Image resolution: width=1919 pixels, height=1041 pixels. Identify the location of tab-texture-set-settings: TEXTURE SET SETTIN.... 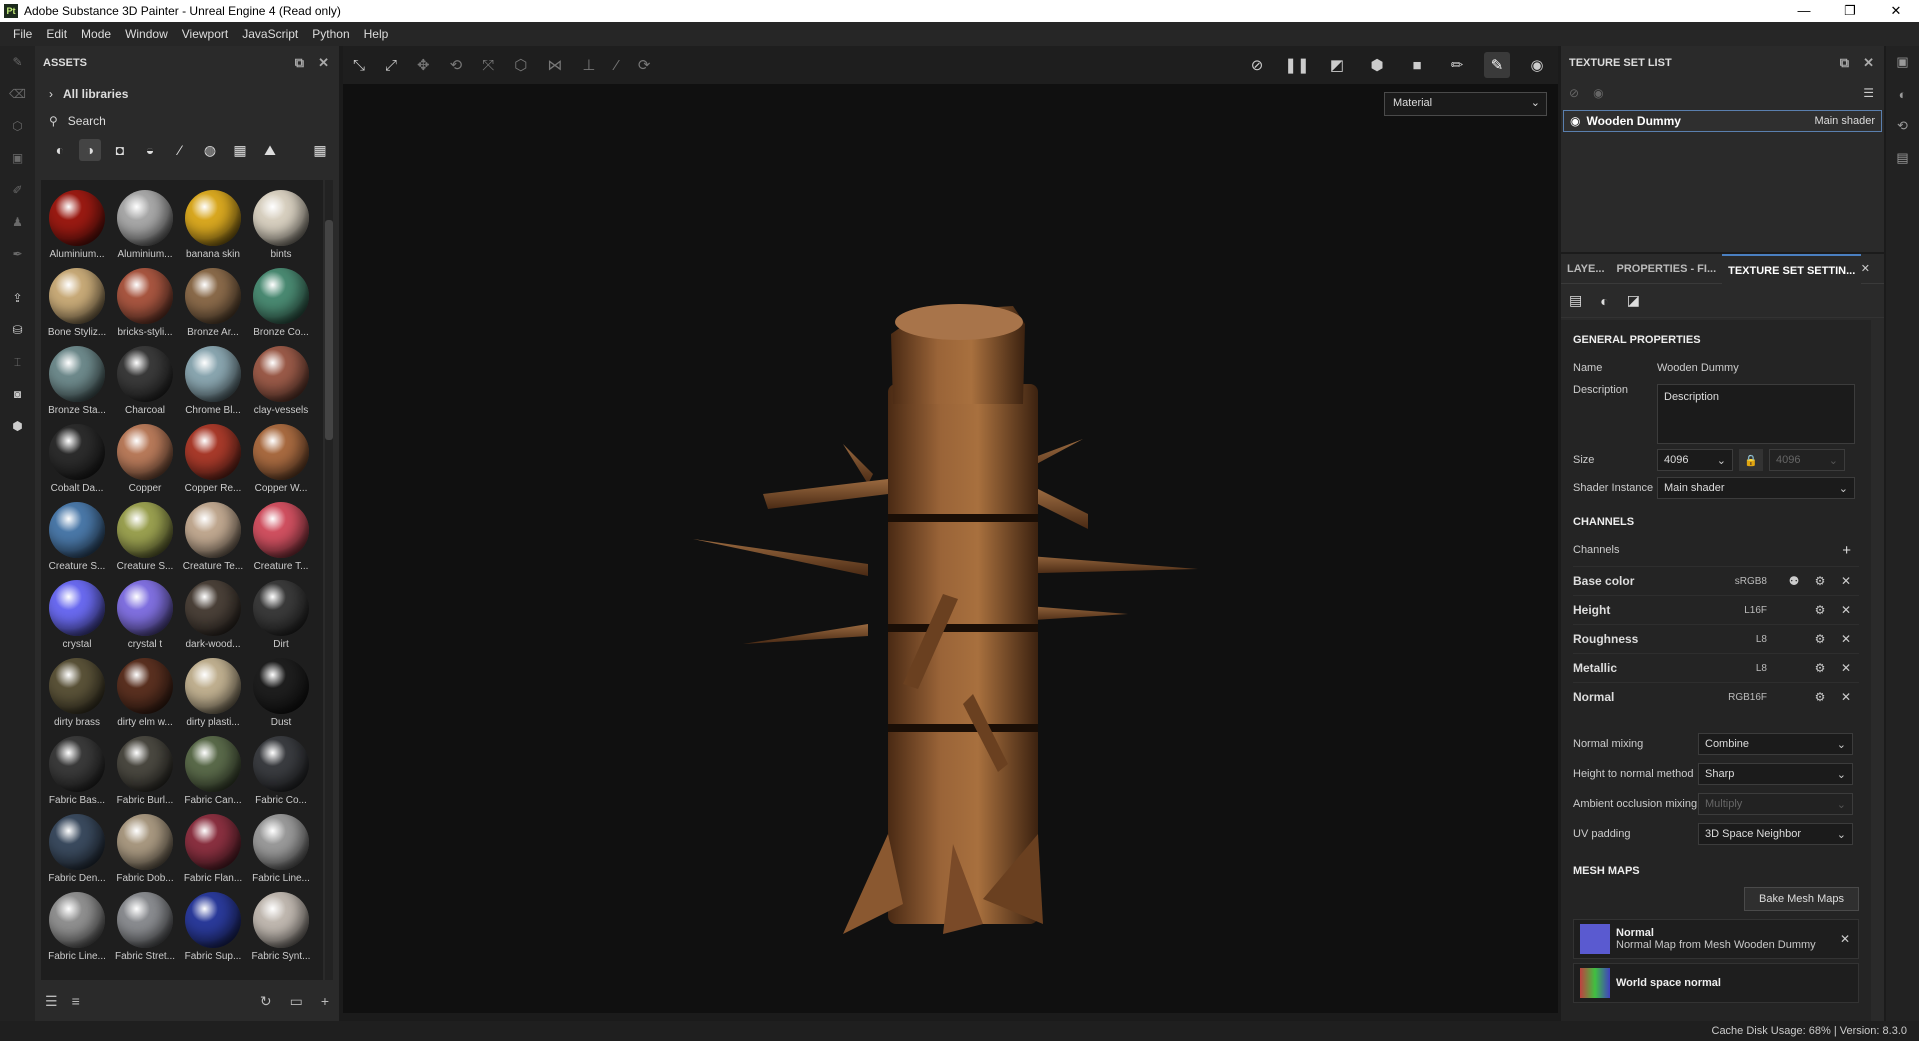
(1792, 268).